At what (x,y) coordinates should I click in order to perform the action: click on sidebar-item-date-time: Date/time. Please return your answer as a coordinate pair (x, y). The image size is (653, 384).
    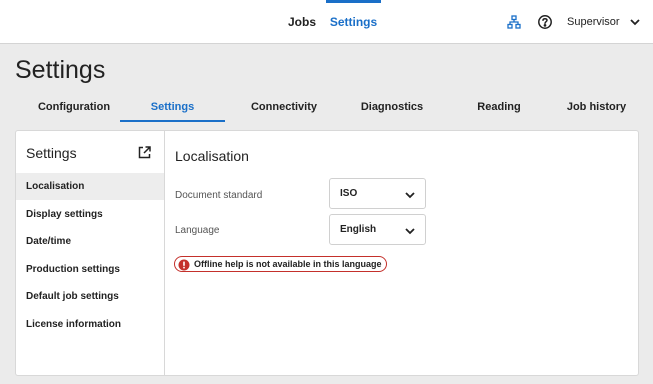
    Looking at the image, I should click on (90, 241).